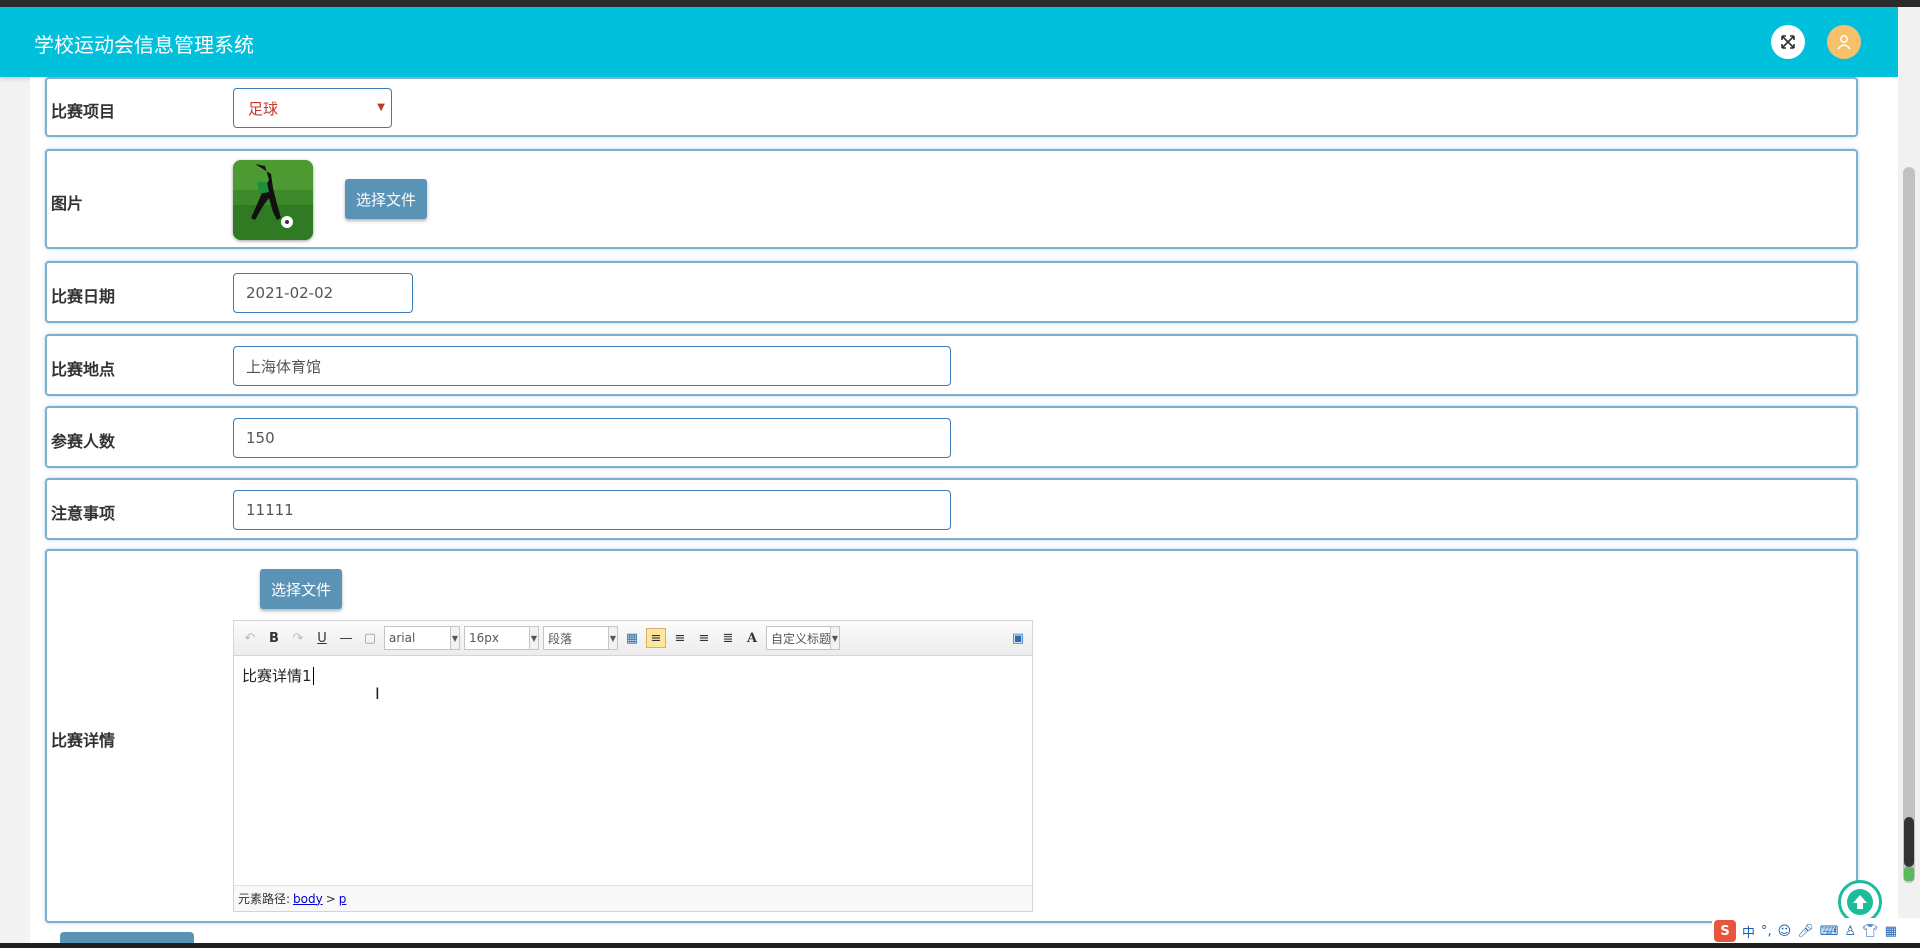 The width and height of the screenshot is (1920, 948). What do you see at coordinates (951, 107) in the screenshot?
I see `row-event: 比赛项目 足球 ▼` at bounding box center [951, 107].